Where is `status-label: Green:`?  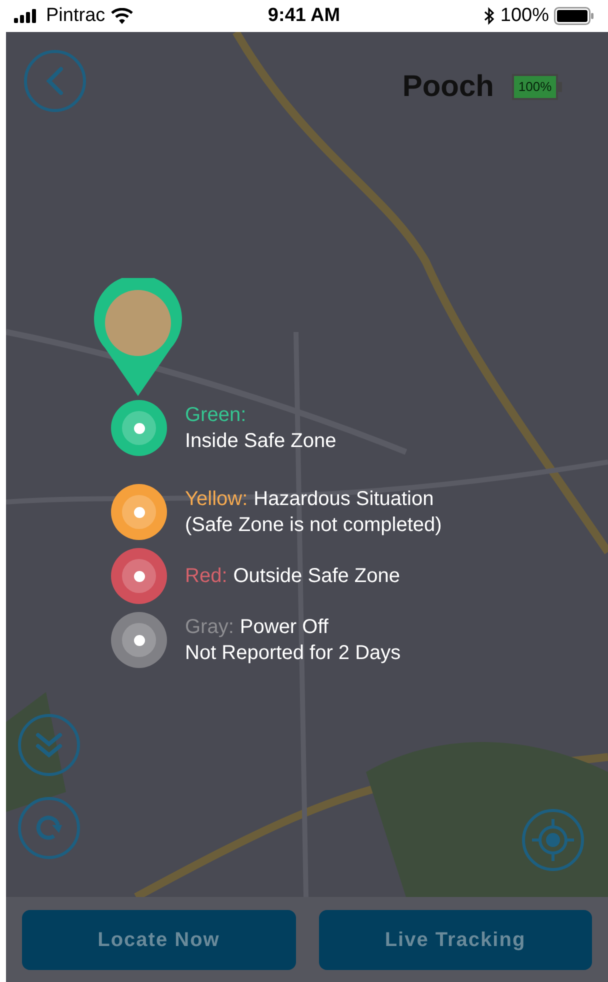 status-label: Green: is located at coordinates (215, 415).